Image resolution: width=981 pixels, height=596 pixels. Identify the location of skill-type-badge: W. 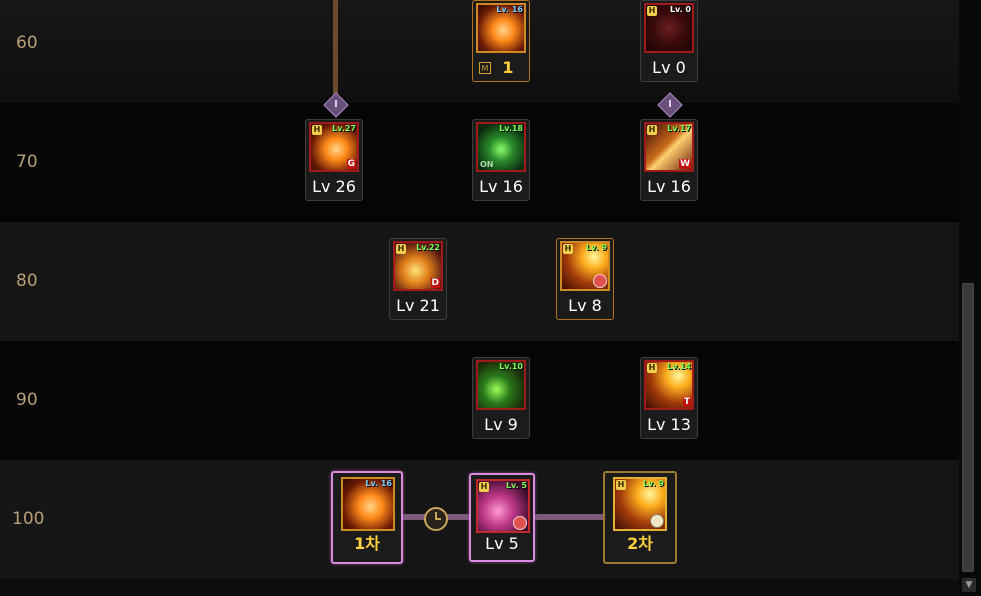
(685, 164).